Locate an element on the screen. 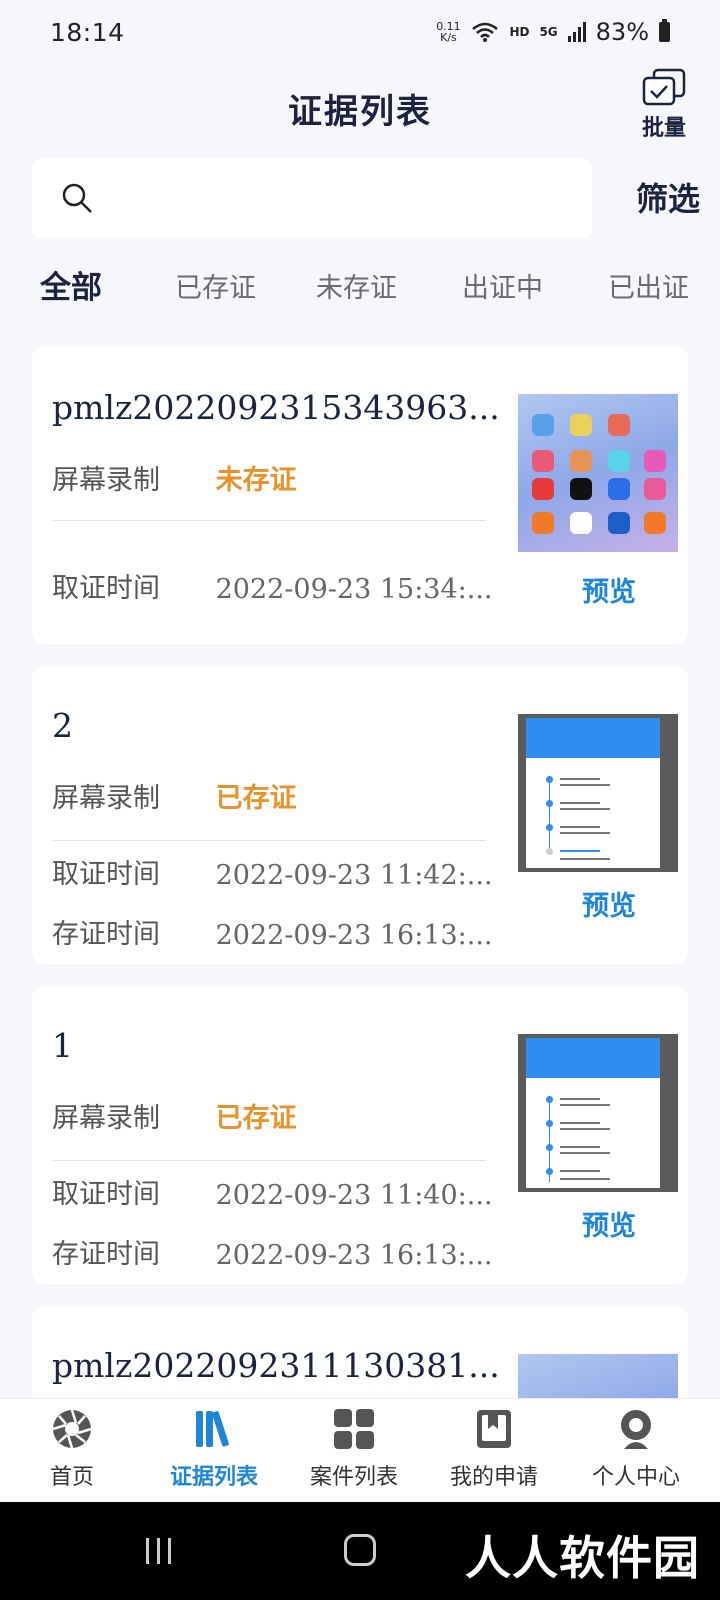  header: 证据列表 批量 is located at coordinates (360, 108).